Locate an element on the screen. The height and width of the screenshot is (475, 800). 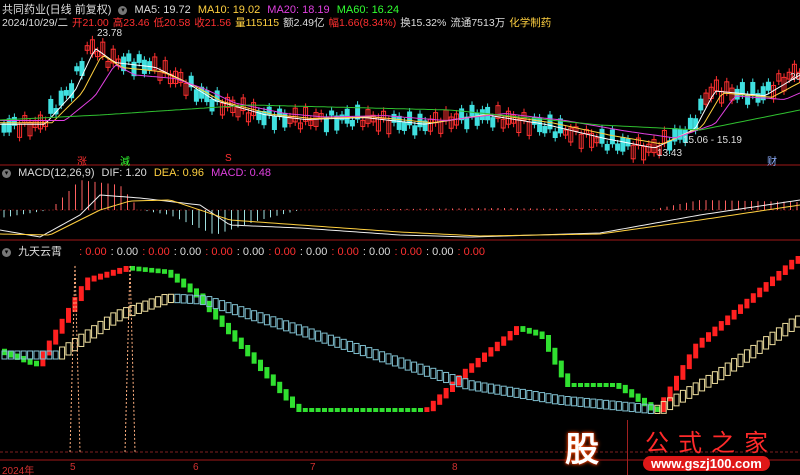
axis-month-5: 5 is located at coordinates (73, 467).